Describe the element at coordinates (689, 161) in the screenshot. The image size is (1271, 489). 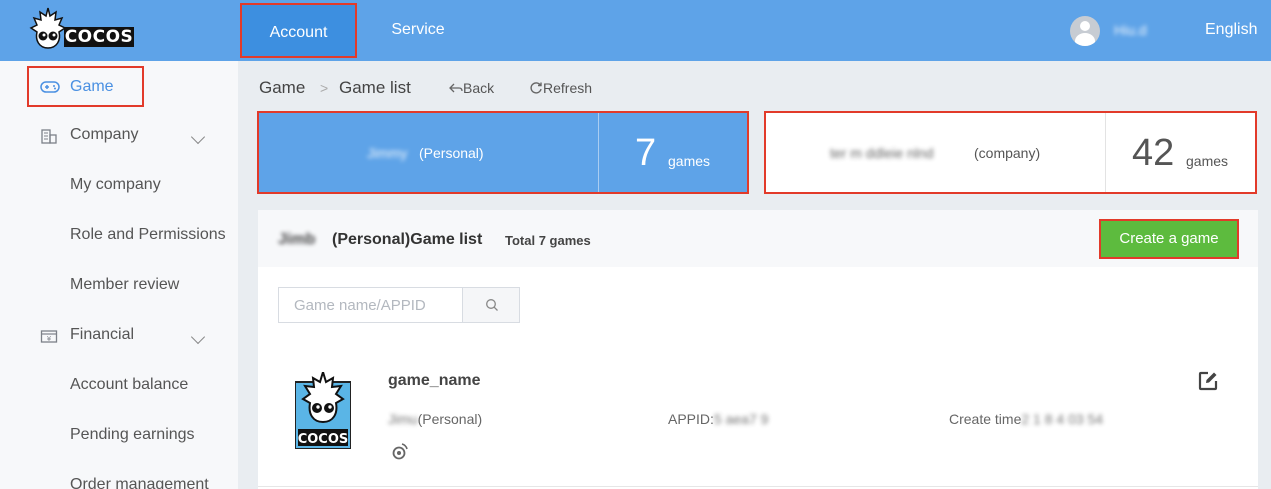
I see `personal-game-unit: games` at that location.